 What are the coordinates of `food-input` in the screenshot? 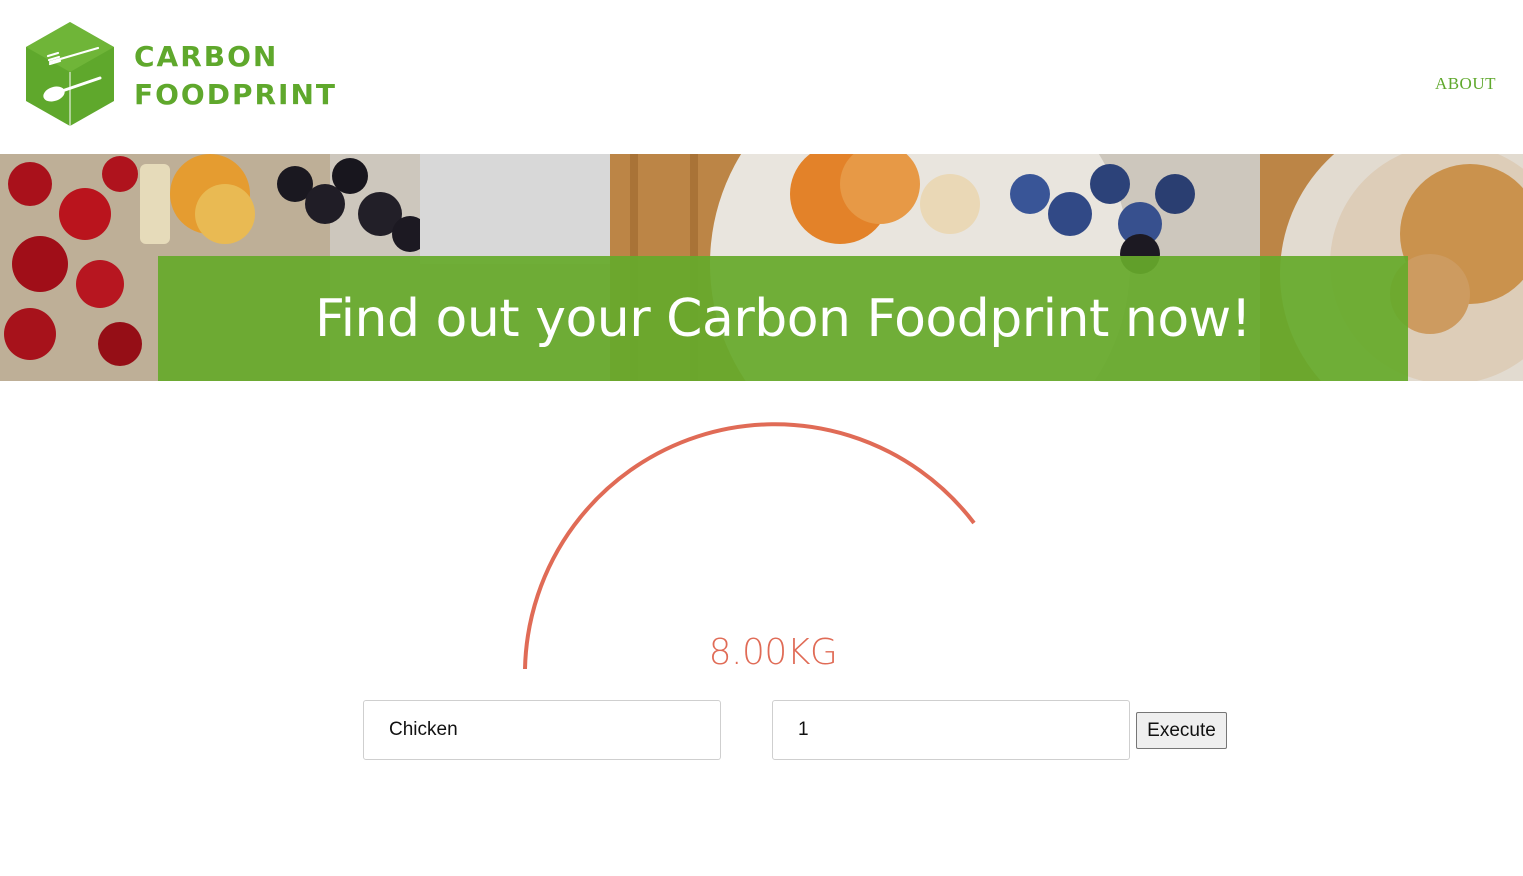 It's located at (542, 730).